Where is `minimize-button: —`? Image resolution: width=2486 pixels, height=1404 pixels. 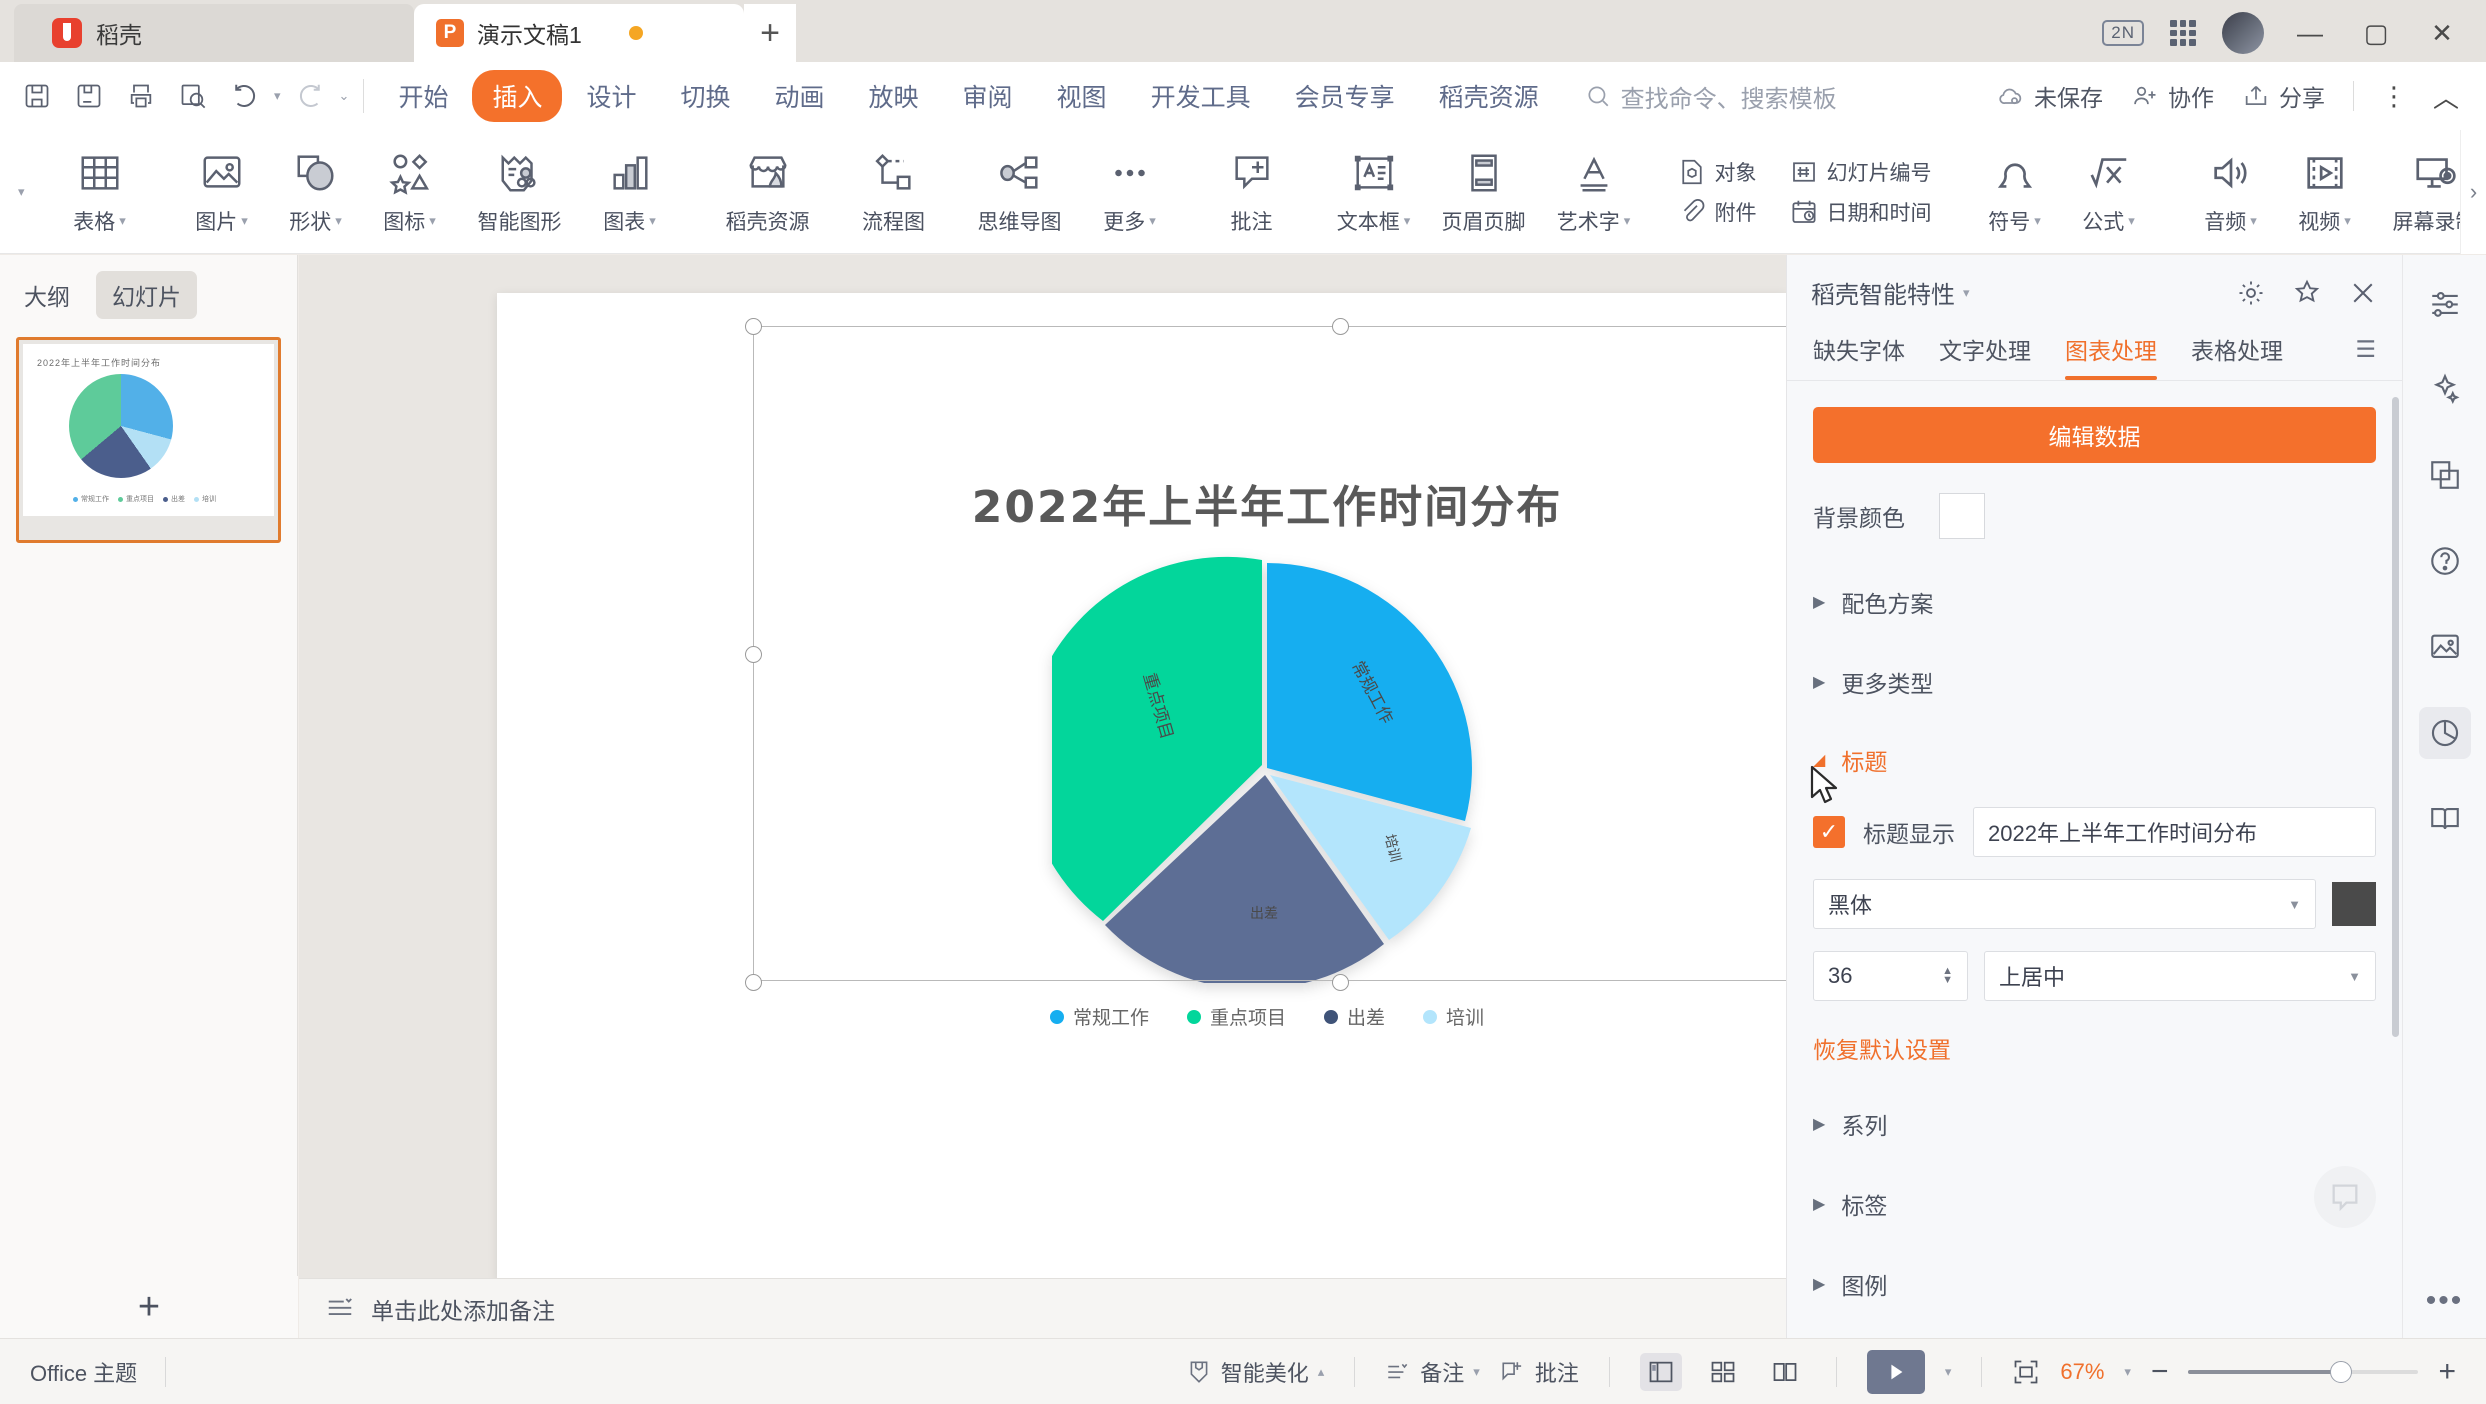
minimize-button: — is located at coordinates (2310, 33).